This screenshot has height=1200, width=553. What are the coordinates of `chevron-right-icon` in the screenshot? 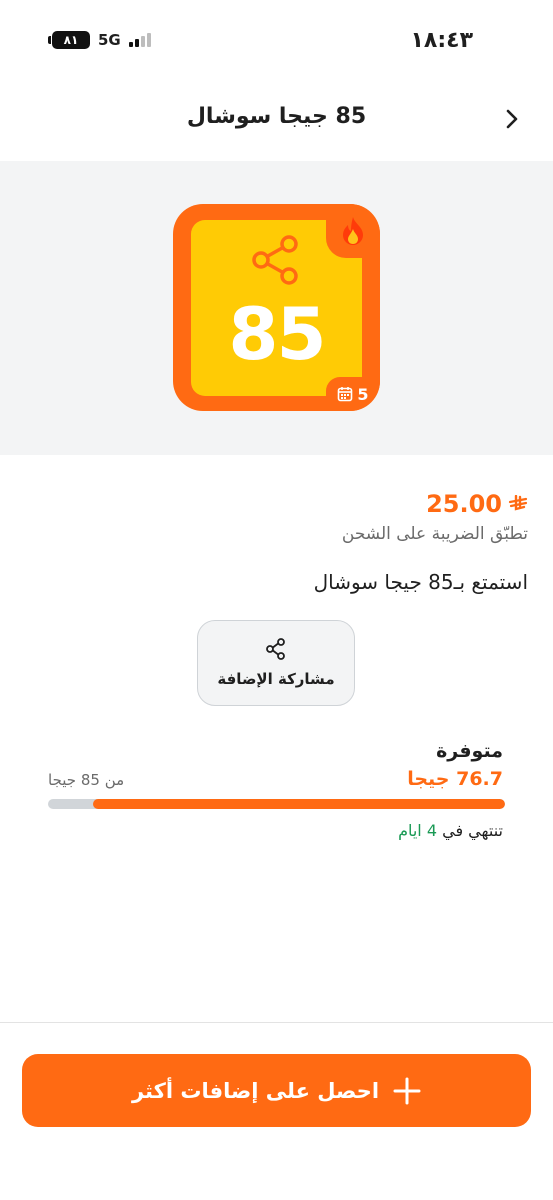 It's located at (512, 119).